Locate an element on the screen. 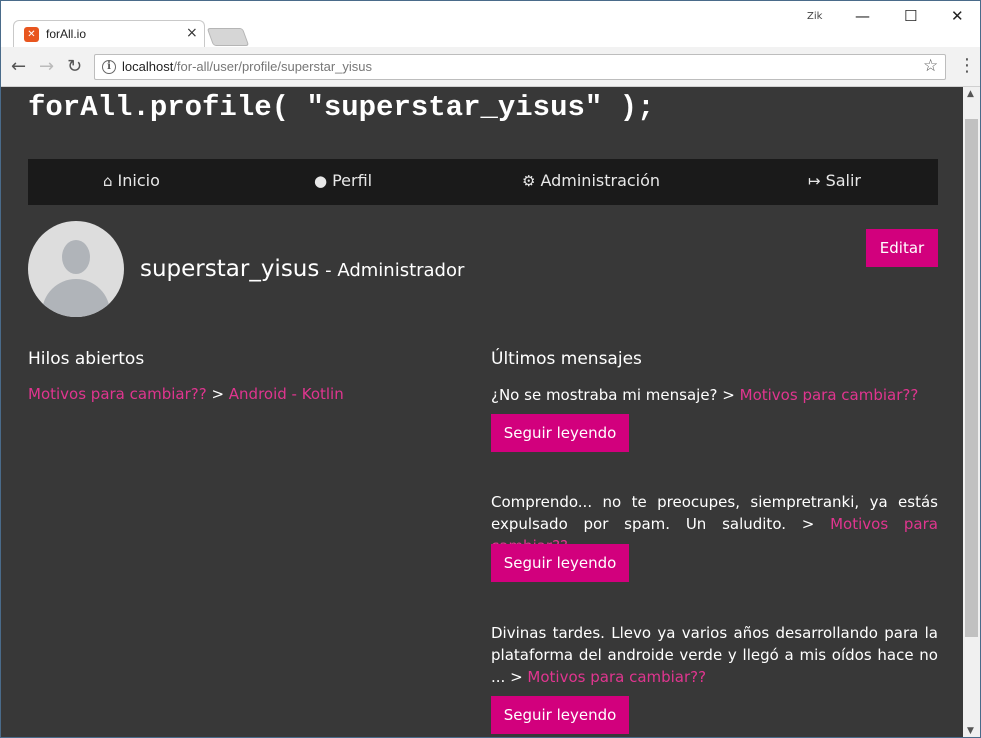  nav-label: Salir is located at coordinates (843, 180).